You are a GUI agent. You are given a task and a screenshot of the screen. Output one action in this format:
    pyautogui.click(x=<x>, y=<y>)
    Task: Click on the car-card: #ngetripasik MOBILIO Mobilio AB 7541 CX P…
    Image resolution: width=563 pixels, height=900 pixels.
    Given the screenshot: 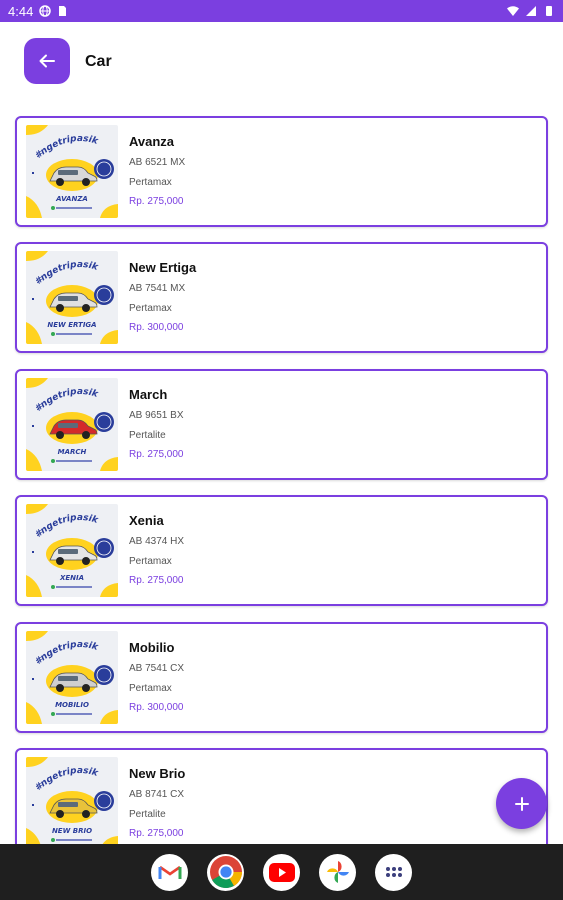 What is the action you would take?
    pyautogui.click(x=281, y=677)
    